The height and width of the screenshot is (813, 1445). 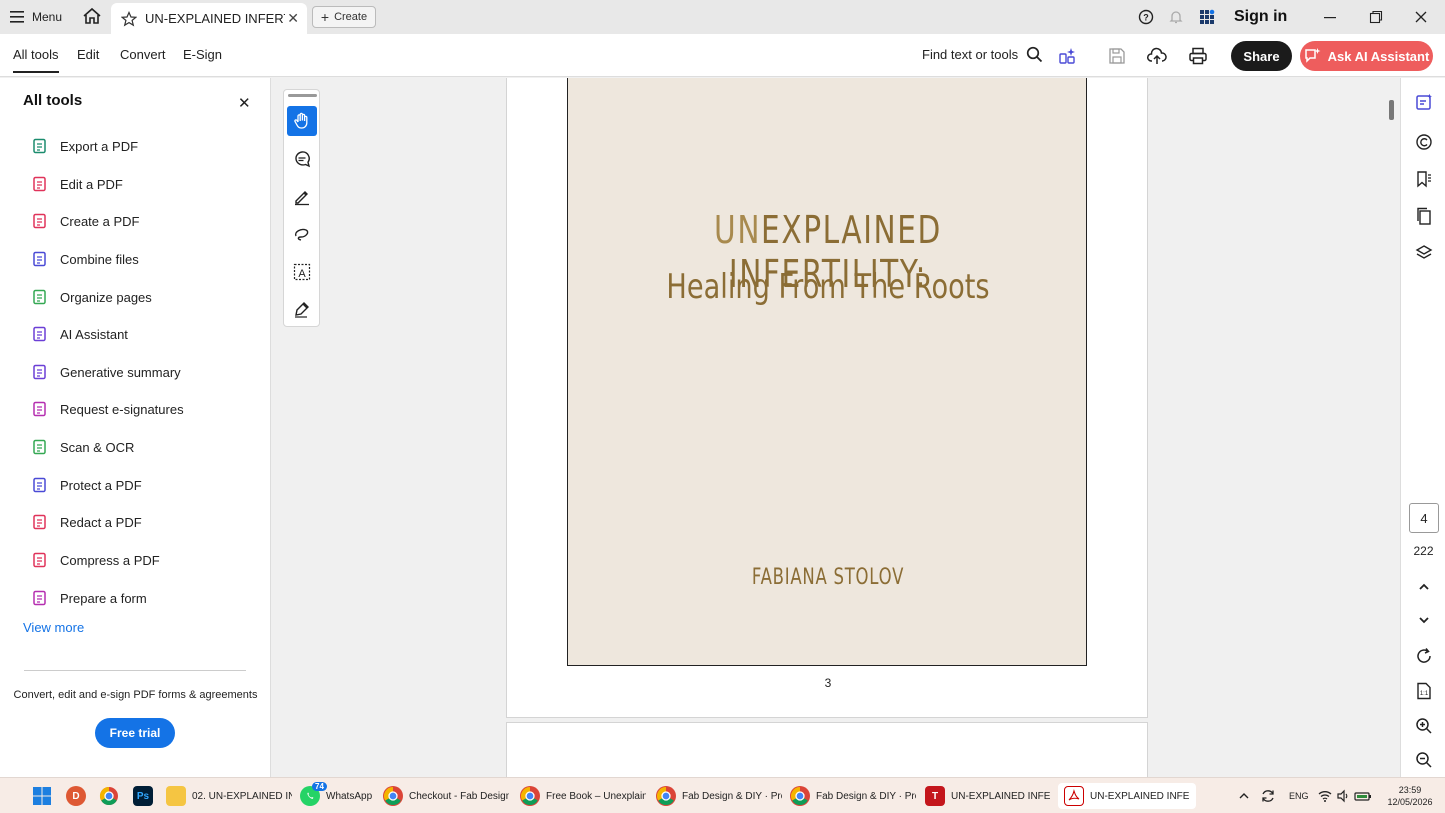 What do you see at coordinates (583, 796) in the screenshot?
I see `taskbar-app: Free Book – Unexplaine` at bounding box center [583, 796].